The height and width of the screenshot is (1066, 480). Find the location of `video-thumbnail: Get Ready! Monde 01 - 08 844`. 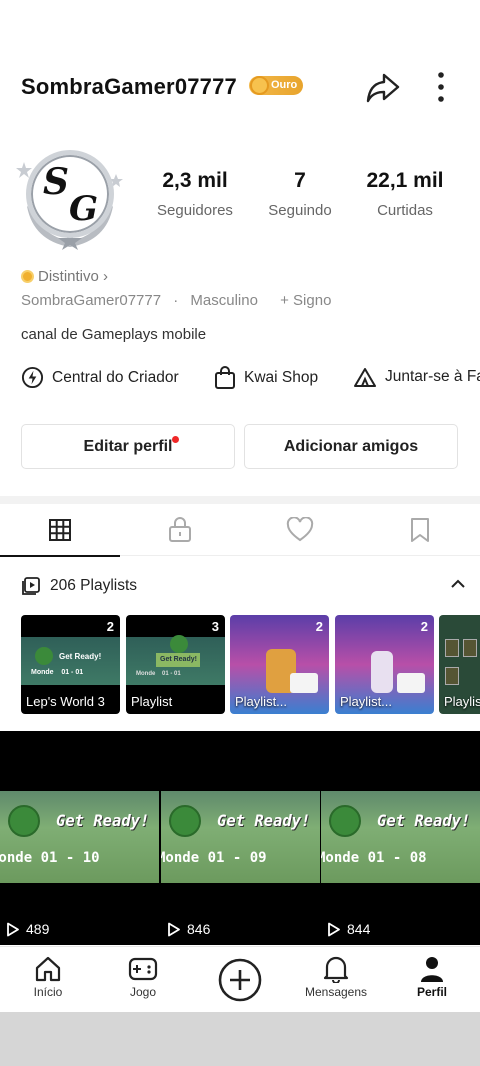

video-thumbnail: Get Ready! Monde 01 - 08 844 is located at coordinates (400, 838).